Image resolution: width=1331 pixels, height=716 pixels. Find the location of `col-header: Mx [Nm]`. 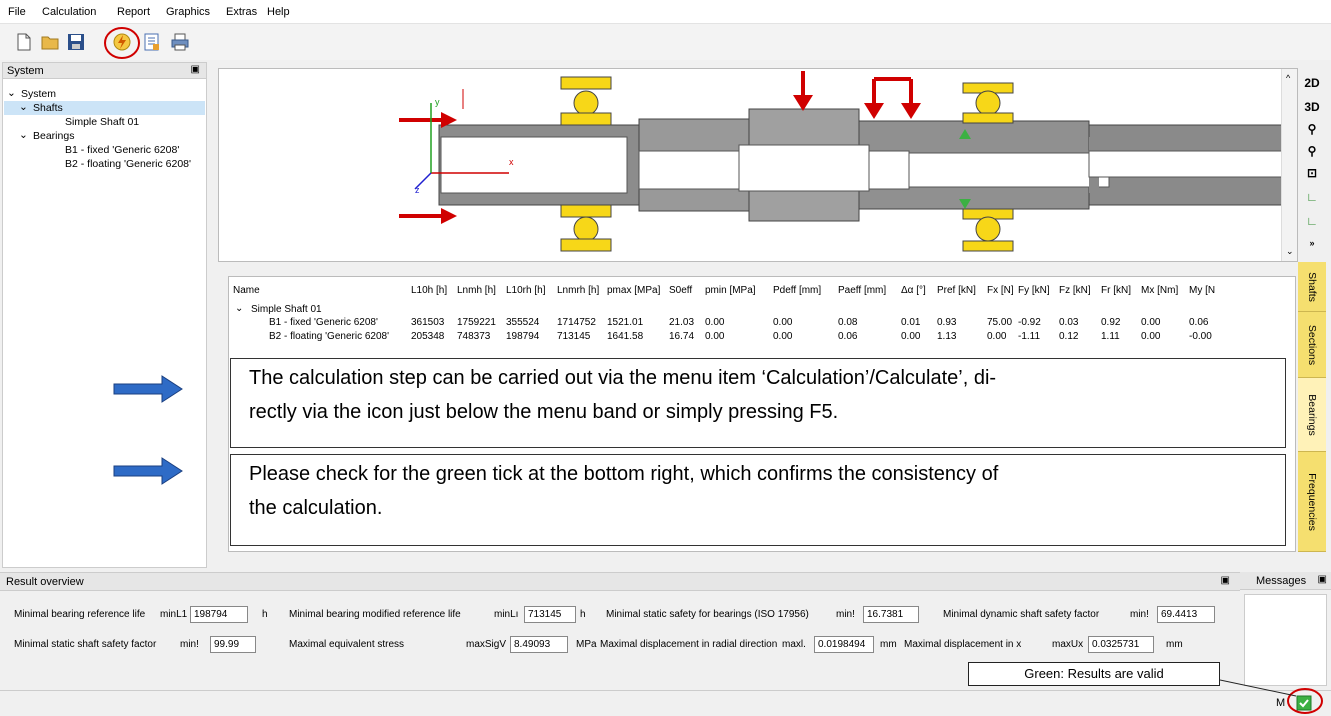

col-header: Mx [Nm] is located at coordinates (1159, 290).